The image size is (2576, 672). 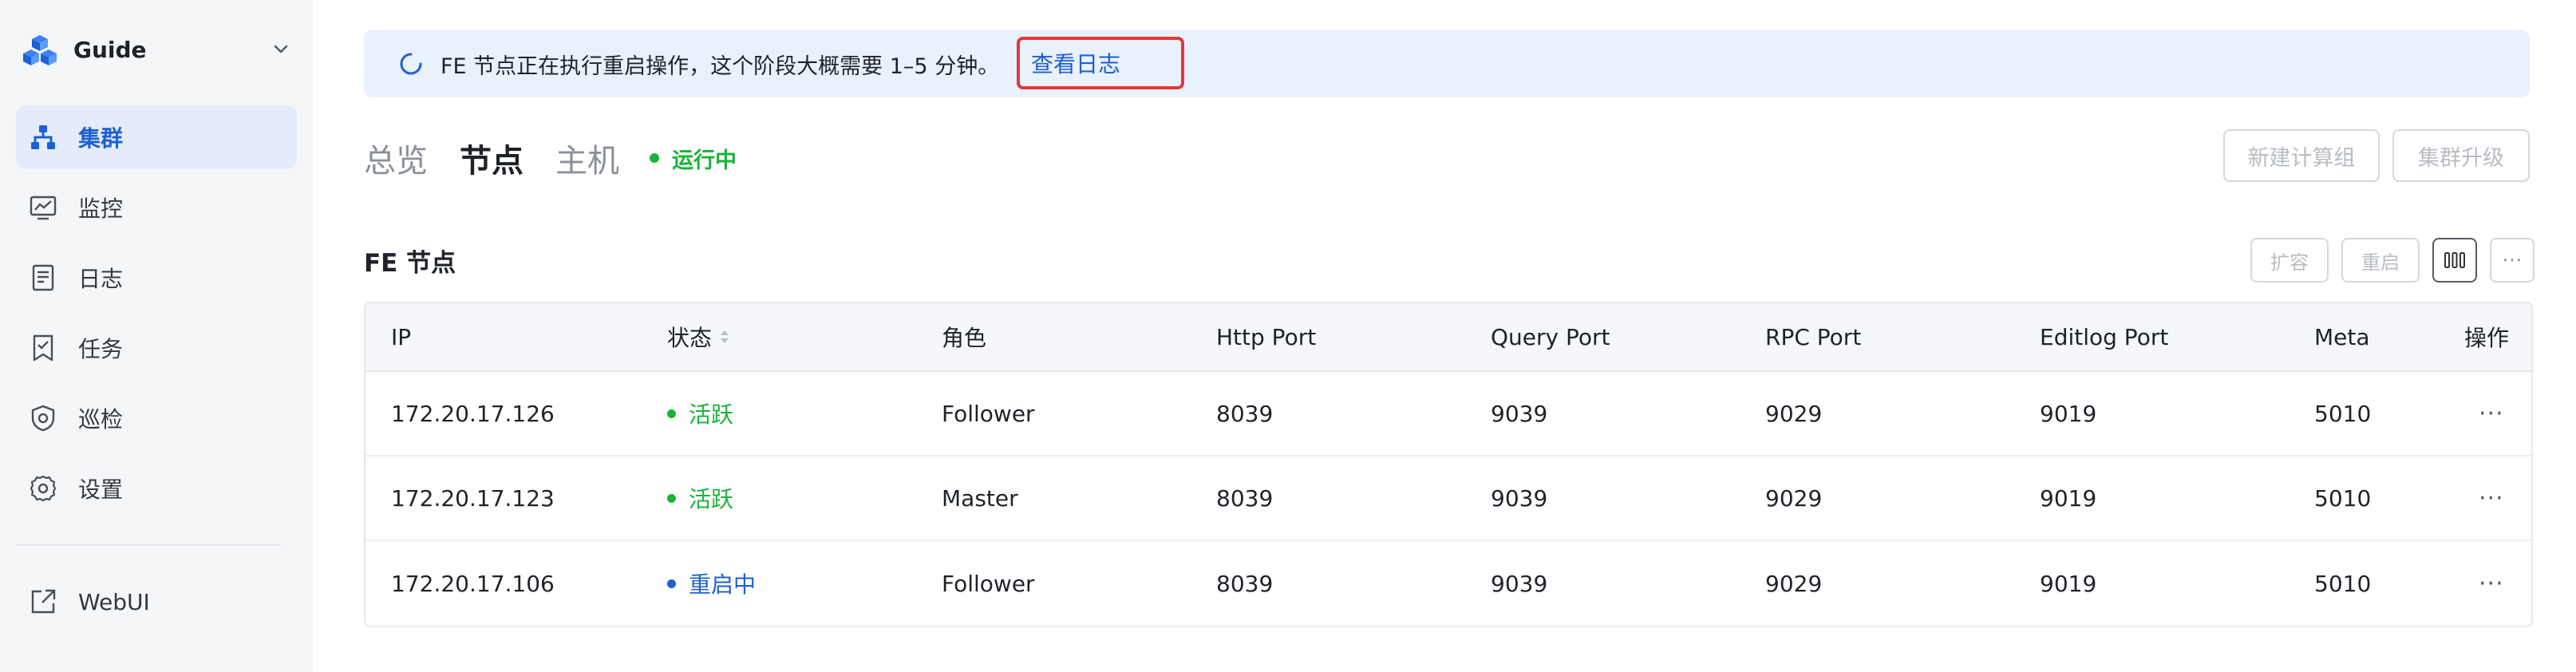 What do you see at coordinates (101, 419) in the screenshot?
I see `sidebar-item-label: 巡检` at bounding box center [101, 419].